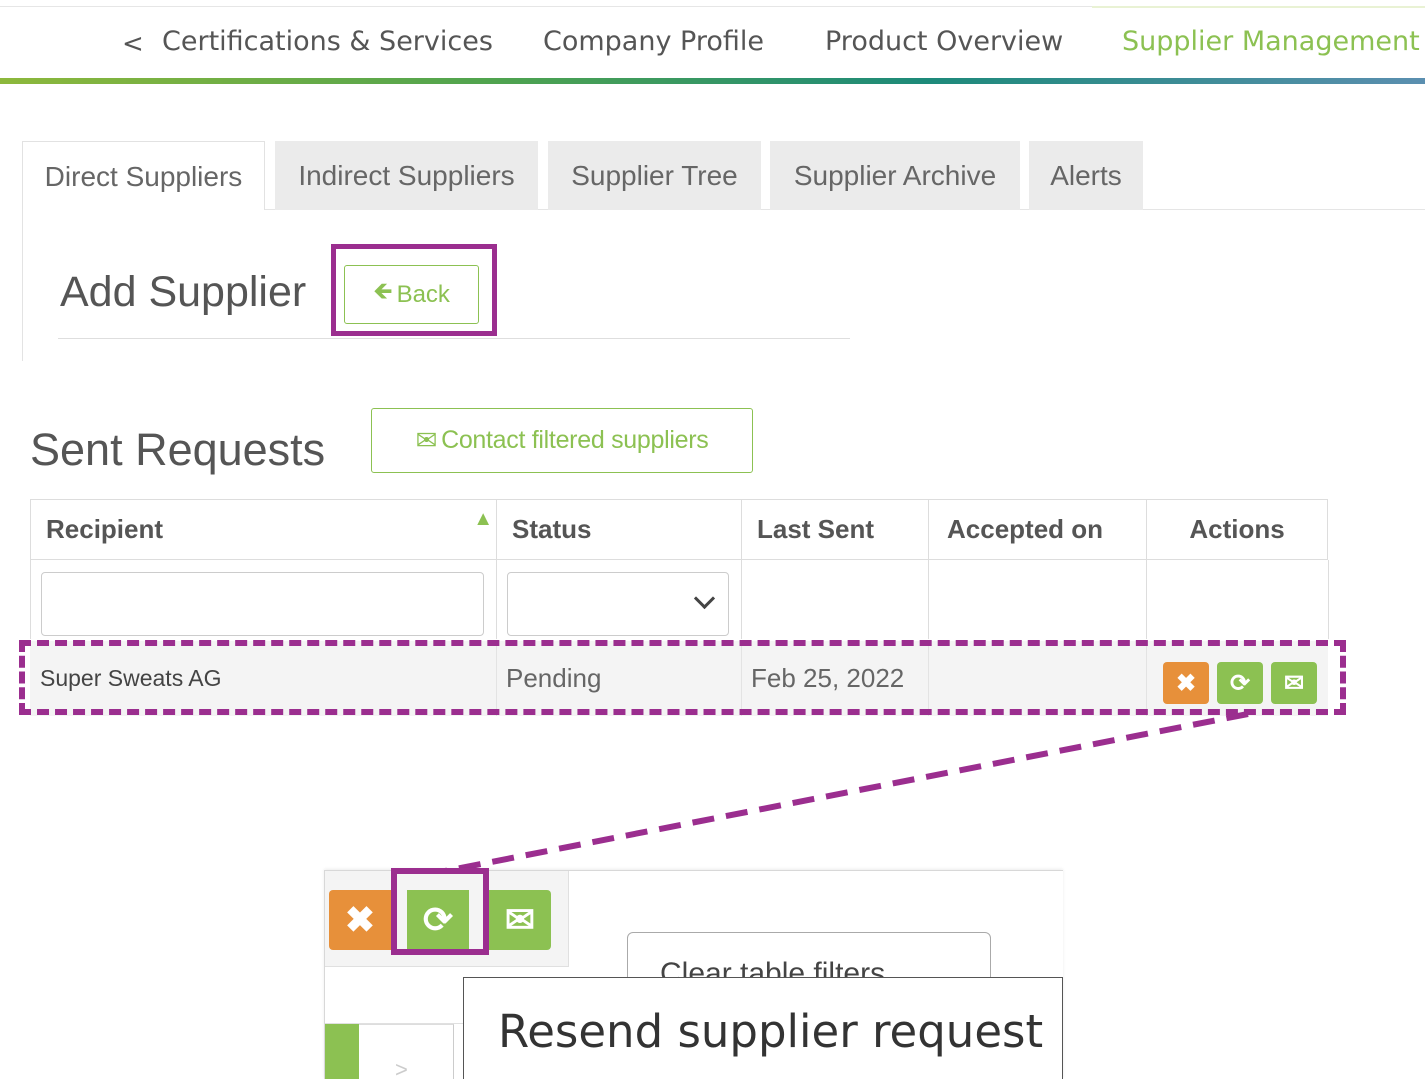 The height and width of the screenshot is (1079, 1425). Describe the element at coordinates (682, 677) in the screenshot. I see `highlight-row` at that location.